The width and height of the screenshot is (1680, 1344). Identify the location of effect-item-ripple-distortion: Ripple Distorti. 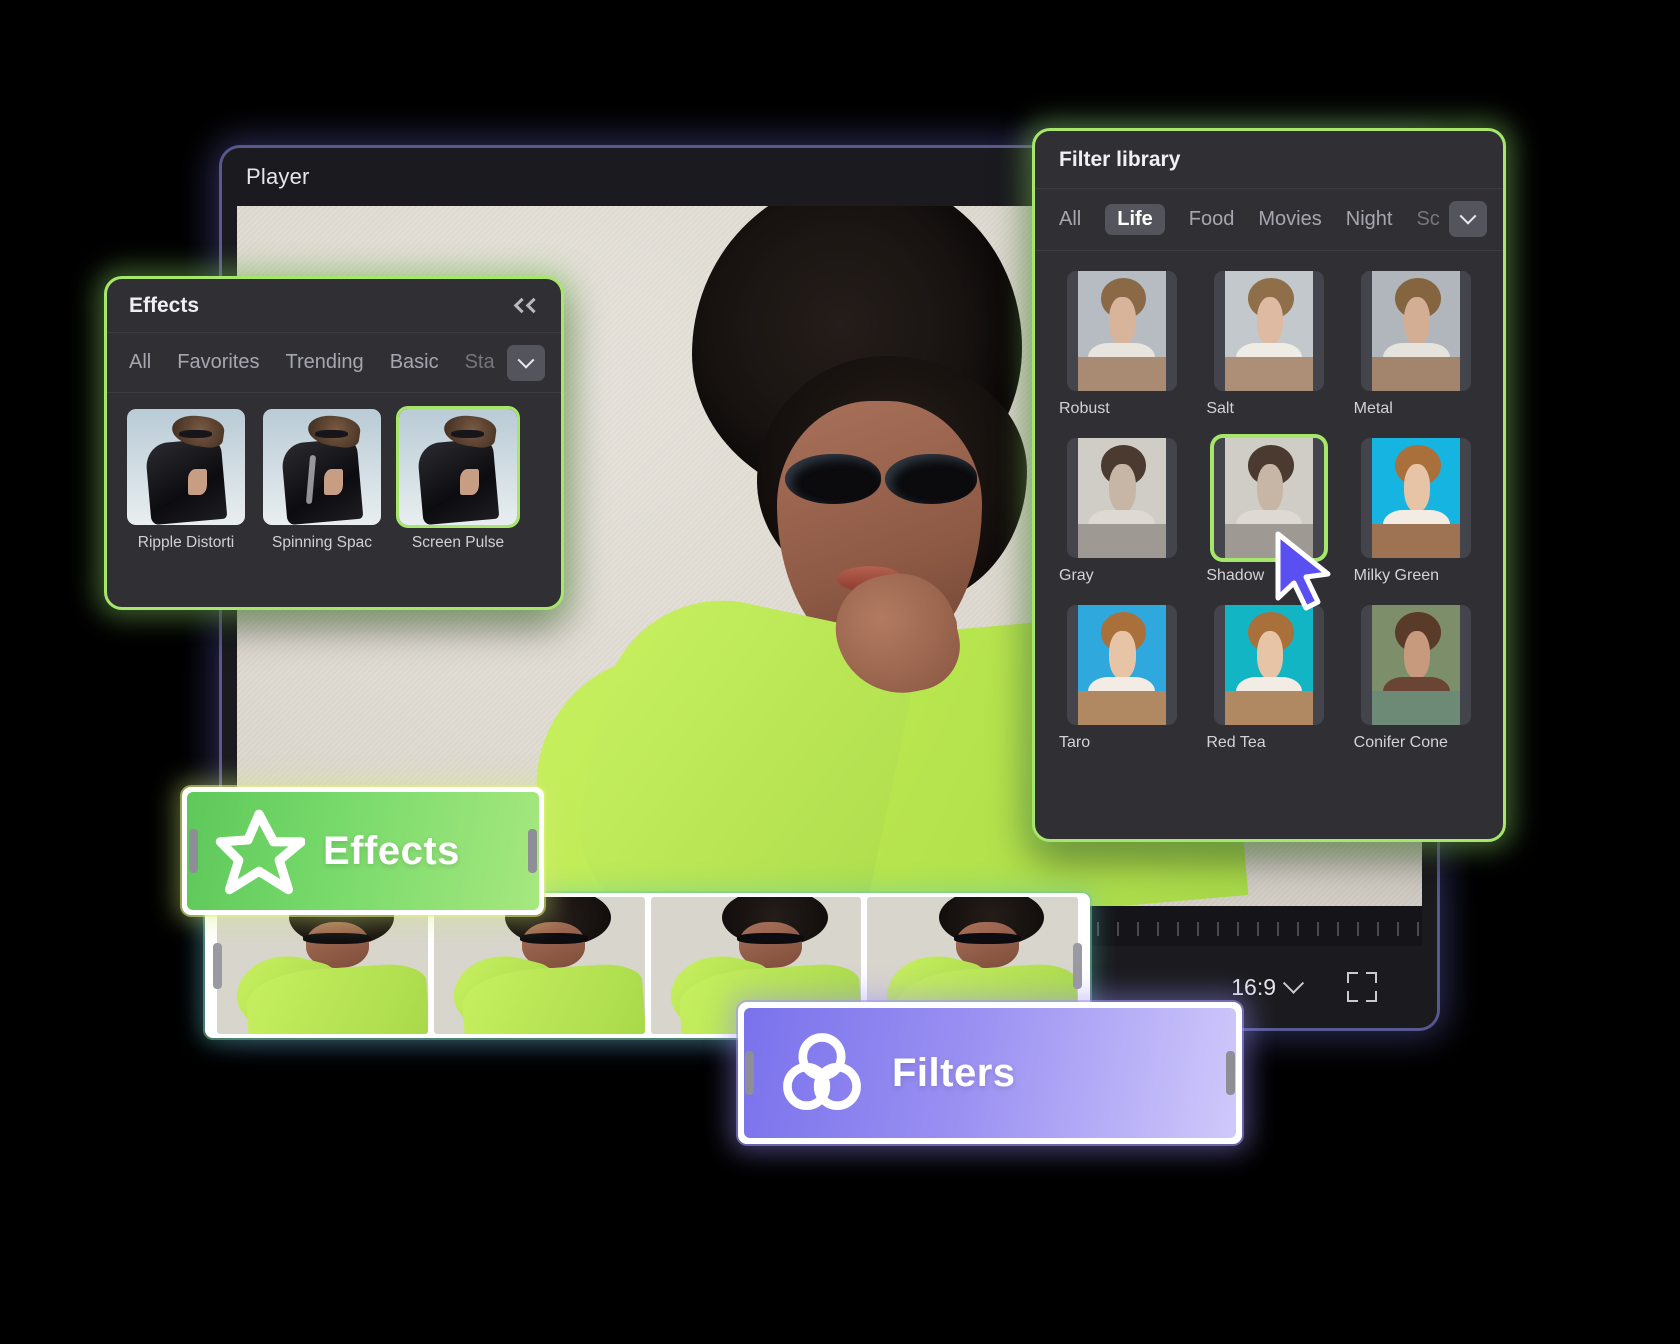
(186, 480).